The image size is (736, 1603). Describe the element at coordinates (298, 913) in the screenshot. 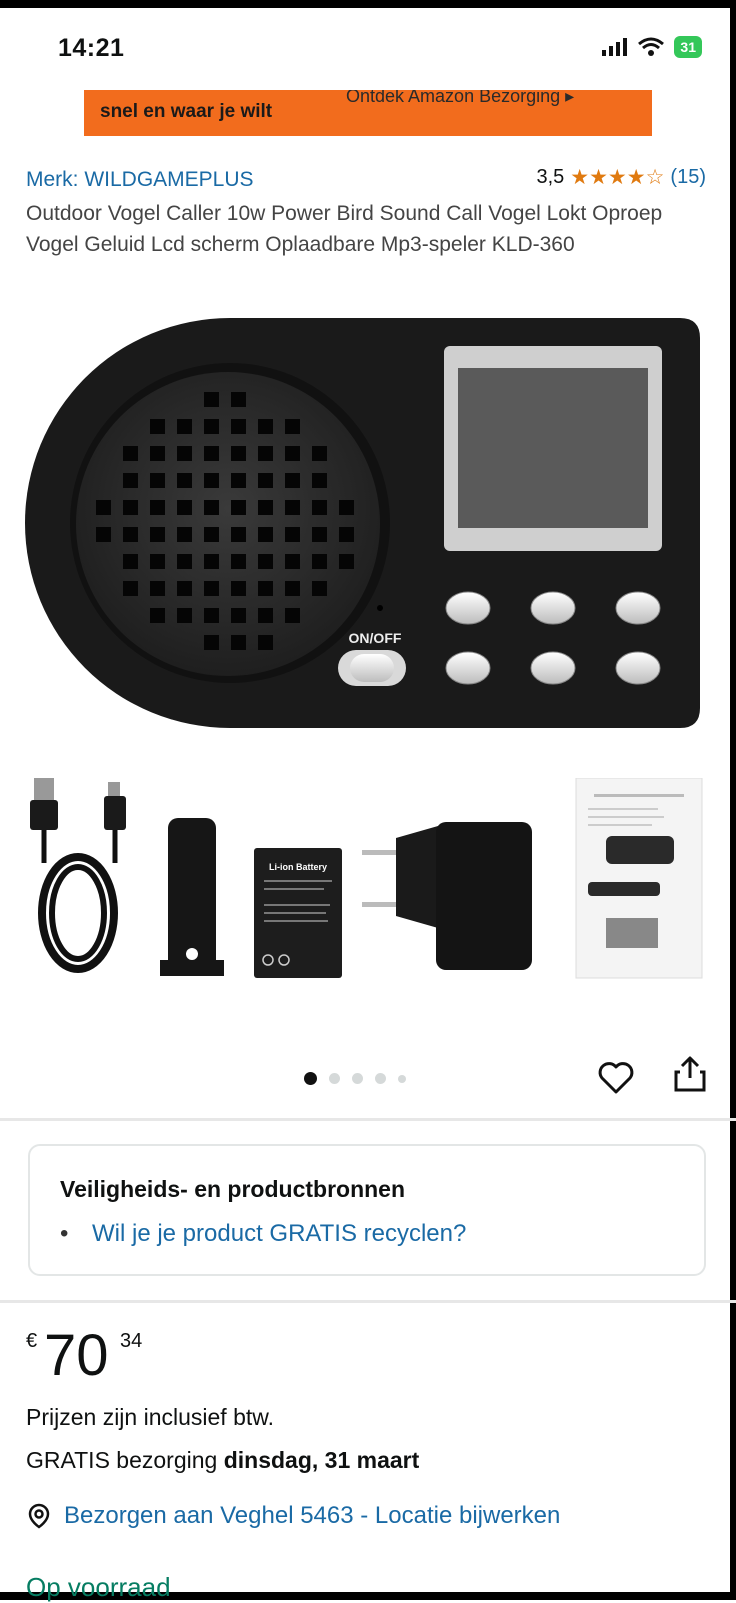

I see `battery-thumbnail: Li-ion Battery` at that location.